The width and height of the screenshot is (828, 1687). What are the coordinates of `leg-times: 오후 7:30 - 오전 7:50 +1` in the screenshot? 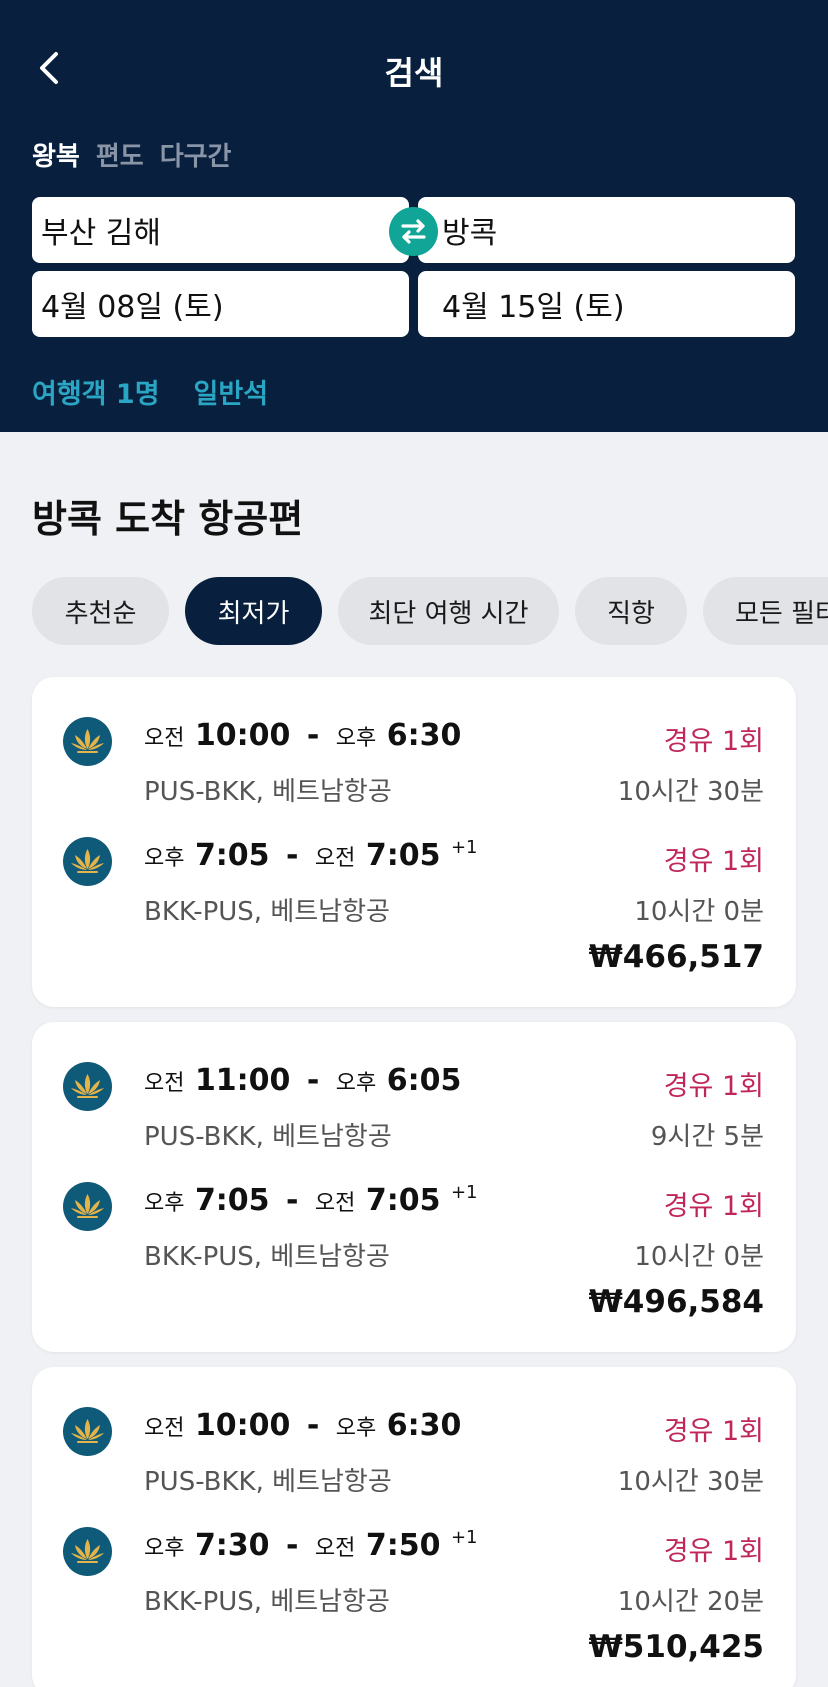 It's located at (310, 1545).